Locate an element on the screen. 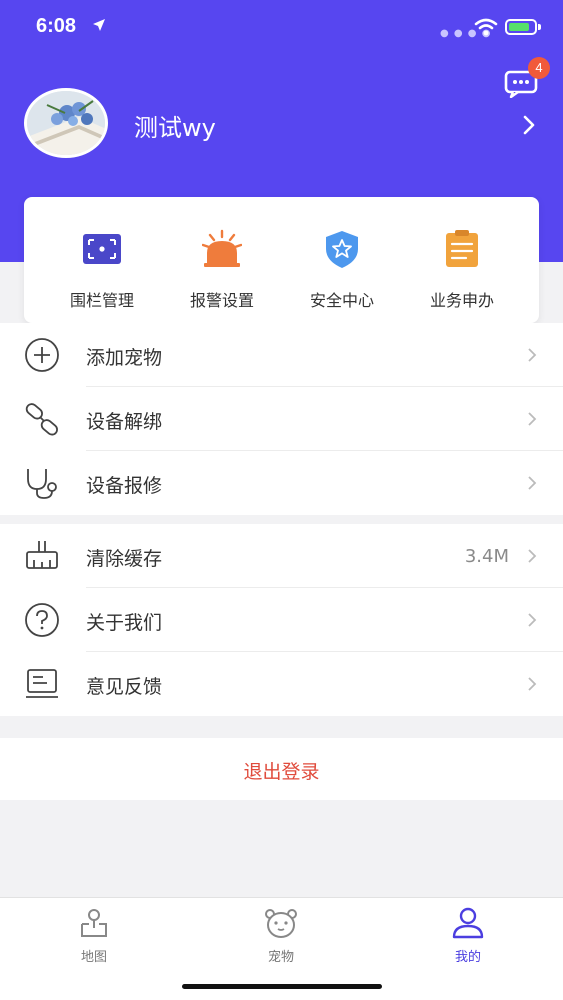 The height and width of the screenshot is (1000, 563). menu-item-add-pet: 添加宠物 is located at coordinates (281, 355).